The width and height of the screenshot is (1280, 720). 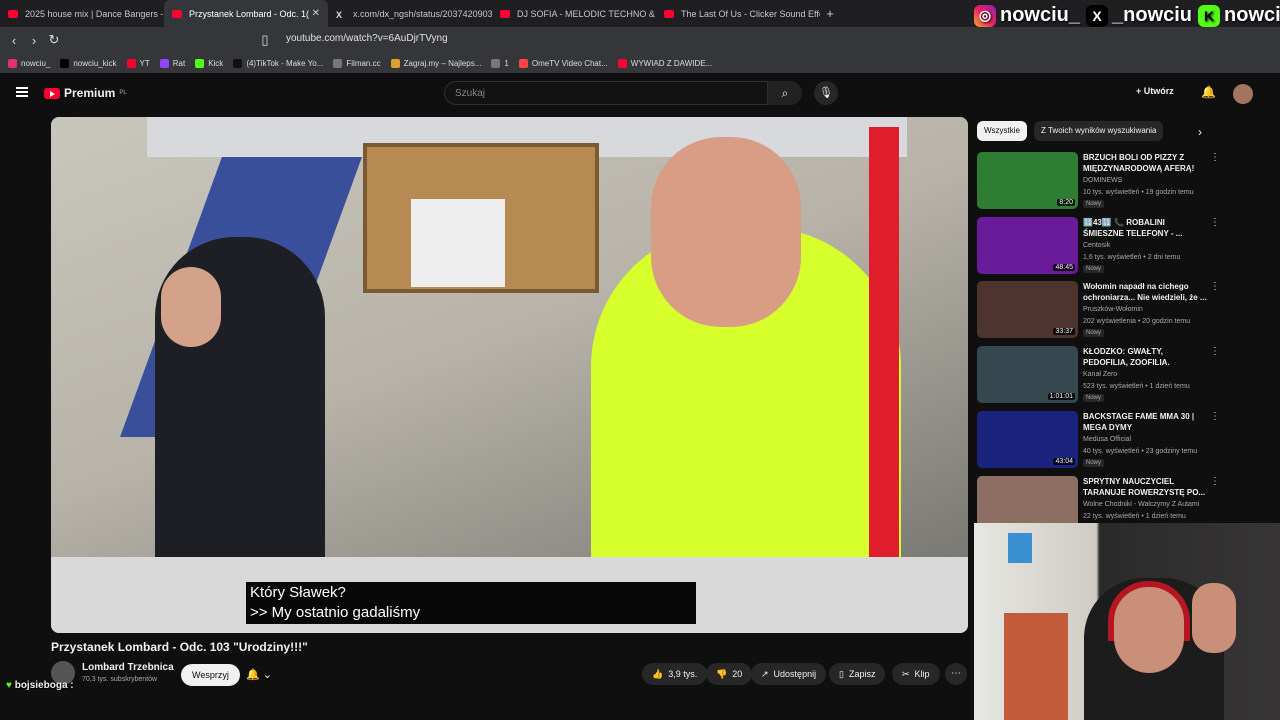 I want to click on url-field: youtube.com/watch?v=6AuDjrTVyng, so click(x=367, y=38).